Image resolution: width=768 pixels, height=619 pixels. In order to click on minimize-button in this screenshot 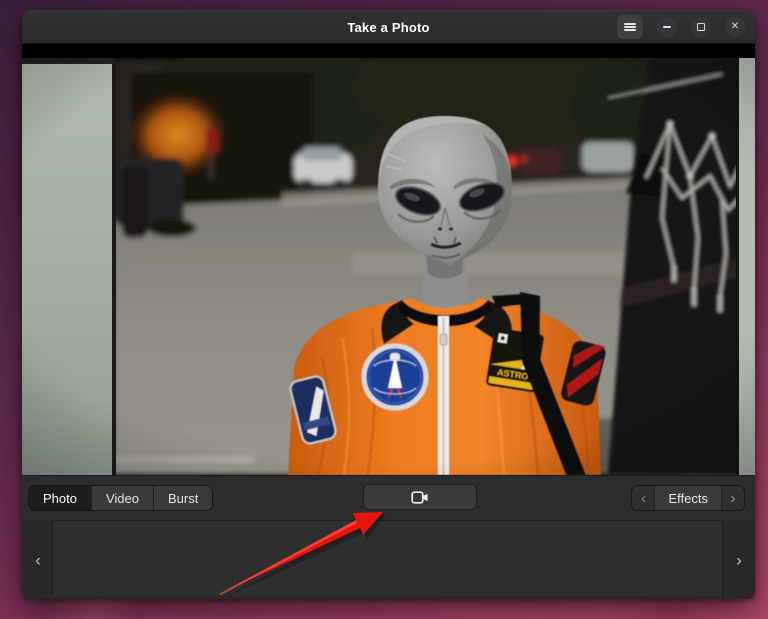, I will do `click(667, 27)`.